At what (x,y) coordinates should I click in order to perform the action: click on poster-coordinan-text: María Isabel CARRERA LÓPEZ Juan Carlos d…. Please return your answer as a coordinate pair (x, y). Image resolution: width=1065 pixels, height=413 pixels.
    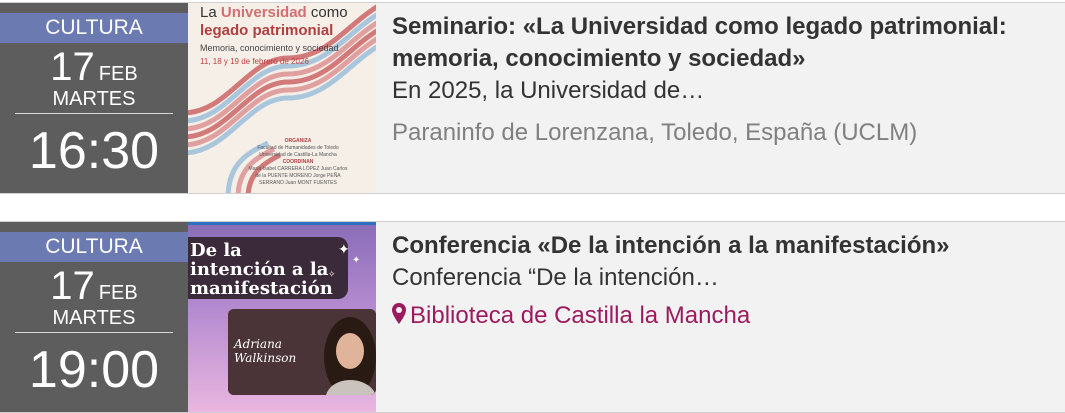
    Looking at the image, I should click on (298, 176).